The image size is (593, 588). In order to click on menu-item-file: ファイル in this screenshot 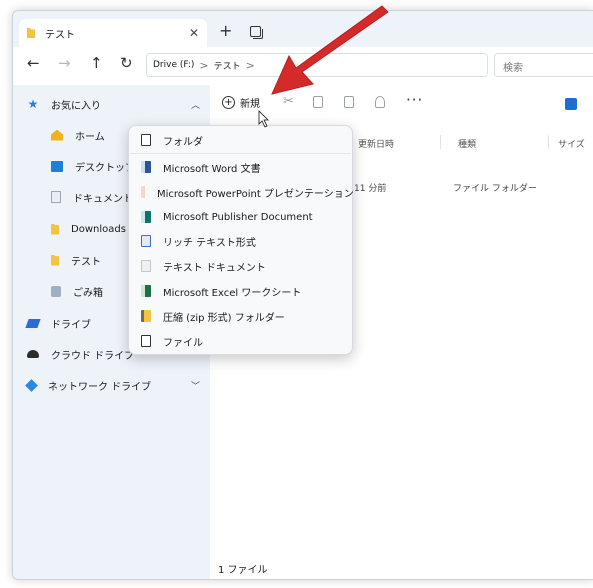, I will do `click(240, 341)`.